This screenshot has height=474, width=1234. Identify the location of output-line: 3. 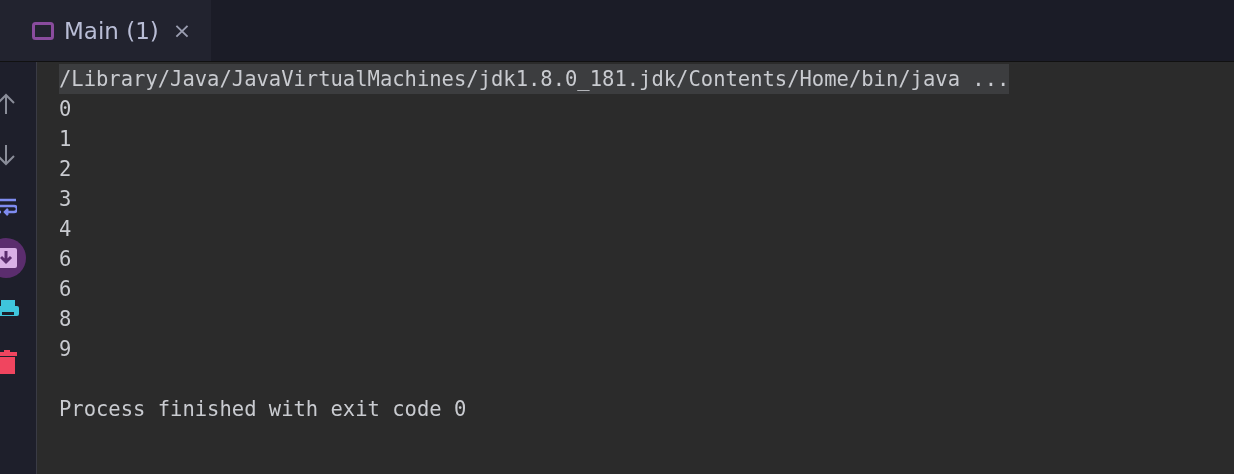
(65, 199).